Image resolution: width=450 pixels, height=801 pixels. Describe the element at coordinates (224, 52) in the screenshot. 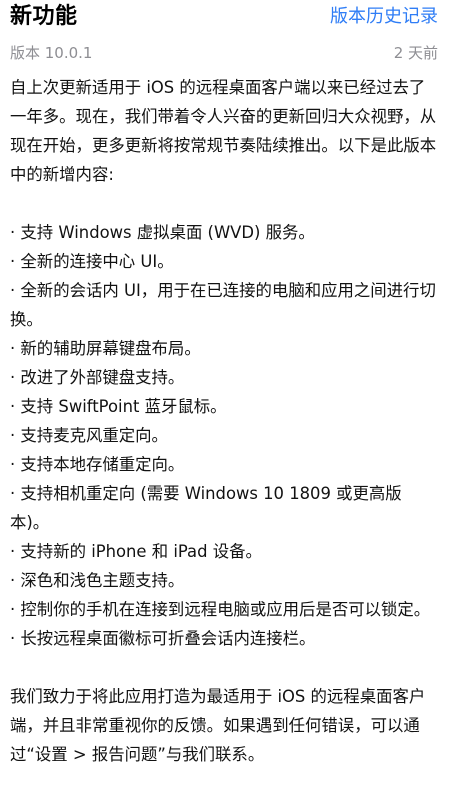

I see `version-meta-row: 版本 10.0.1 2 天前` at that location.